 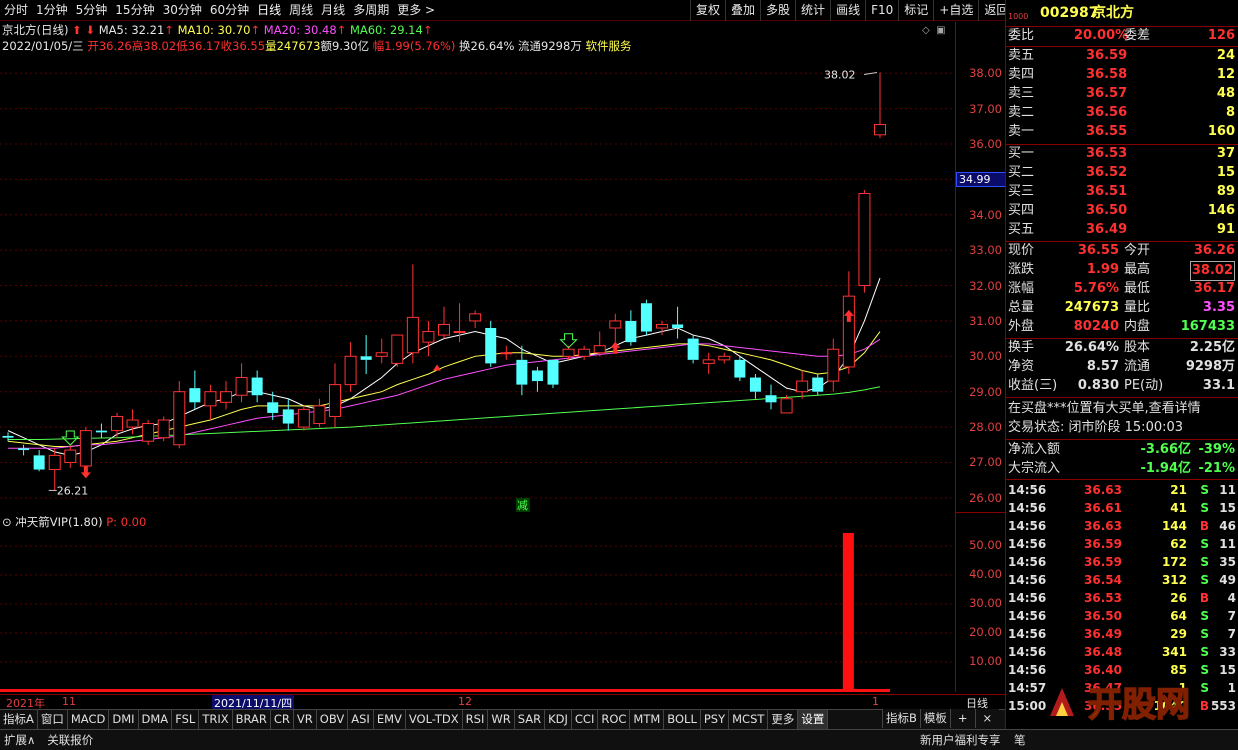 What do you see at coordinates (901, 718) in the screenshot?
I see `indicator-b-tab: 指标B` at bounding box center [901, 718].